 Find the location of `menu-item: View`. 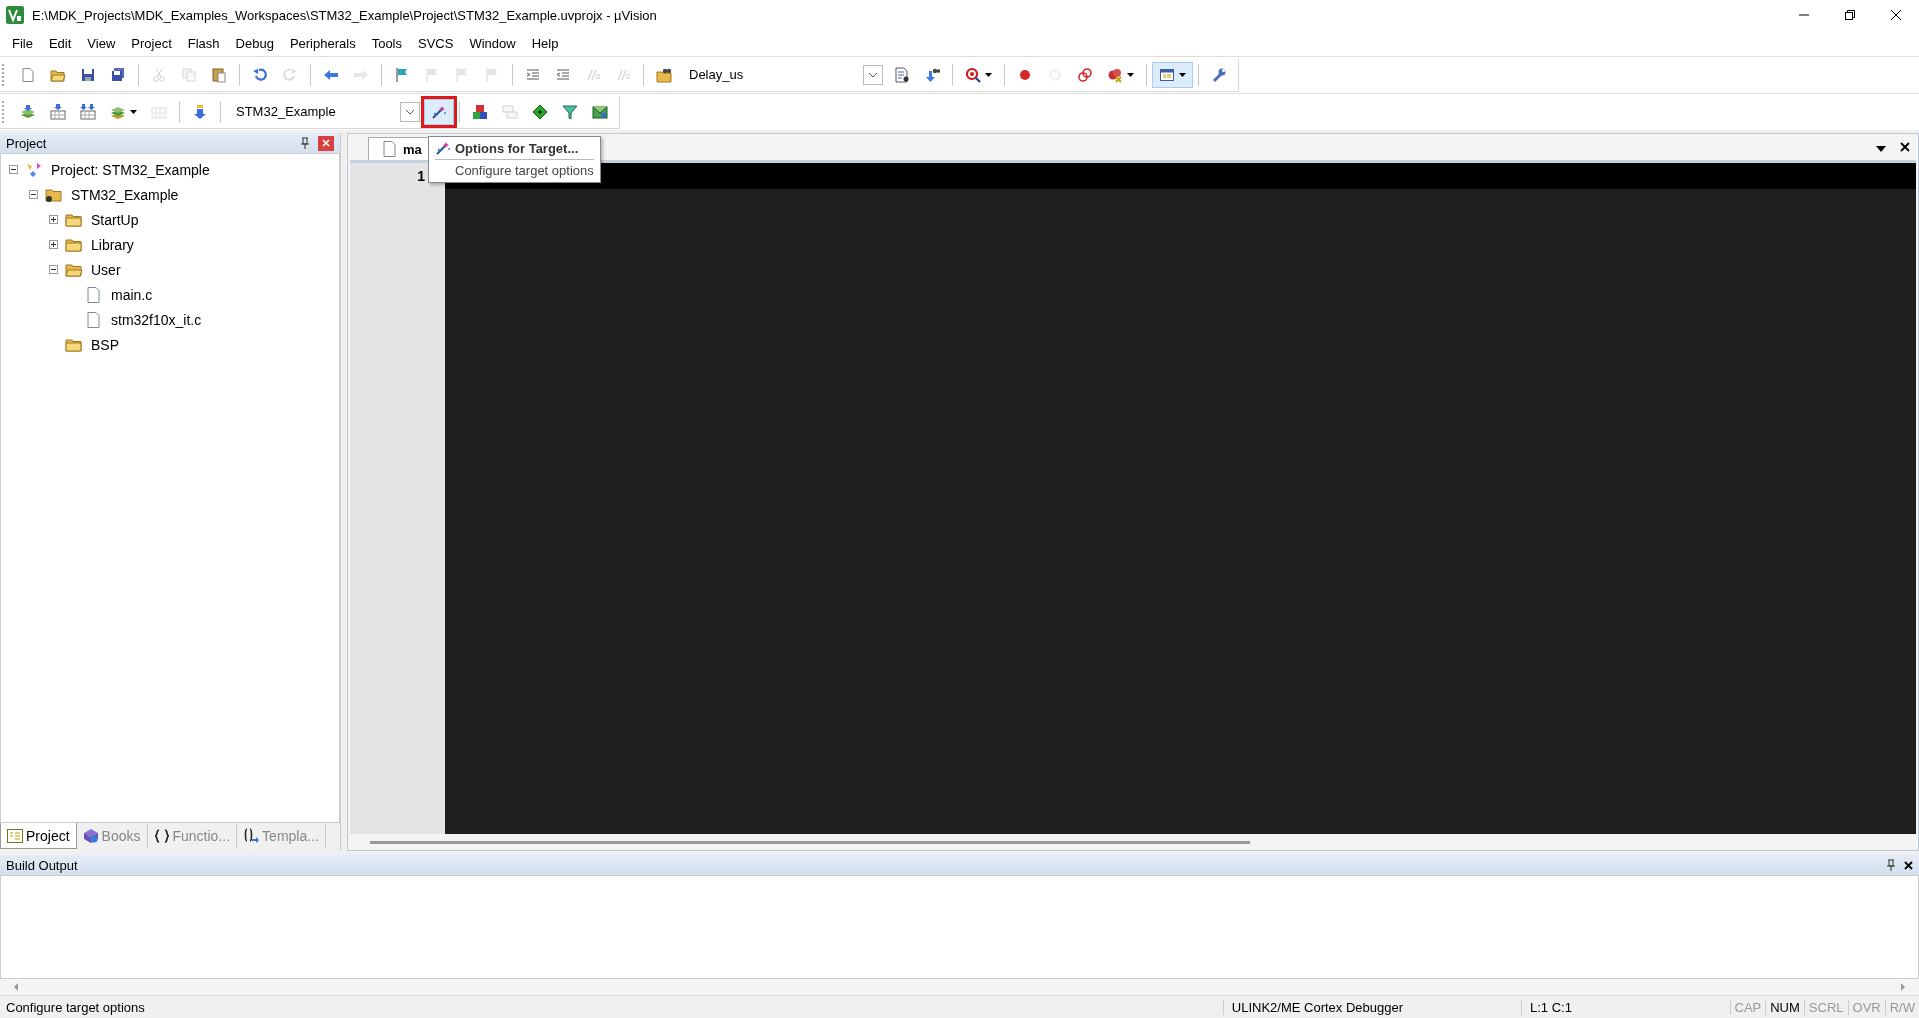

menu-item: View is located at coordinates (101, 43).